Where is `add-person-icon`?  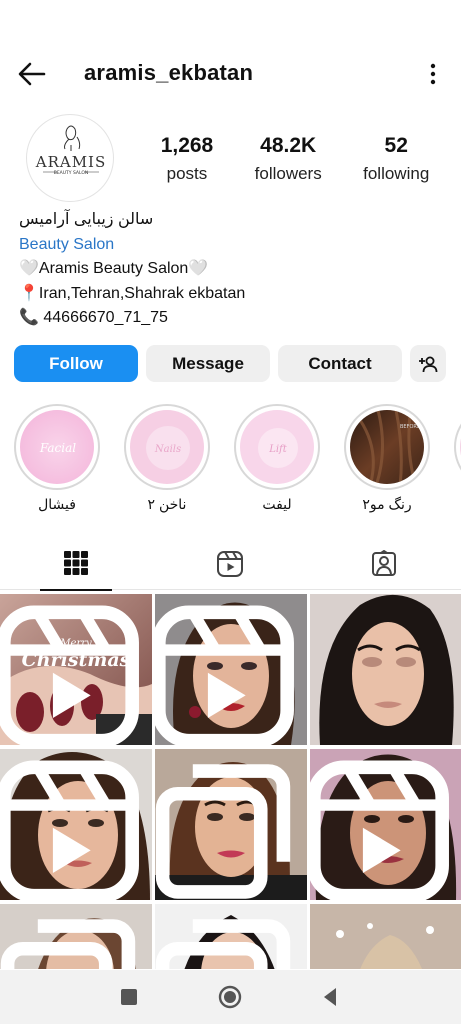
add-person-icon is located at coordinates (428, 364).